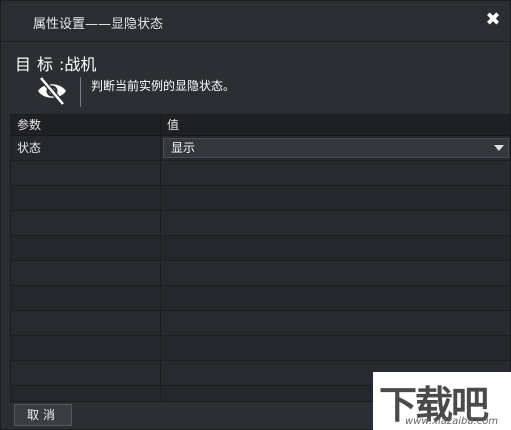 The image size is (511, 430). What do you see at coordinates (183, 148) in the screenshot?
I see `select-value: 显示` at bounding box center [183, 148].